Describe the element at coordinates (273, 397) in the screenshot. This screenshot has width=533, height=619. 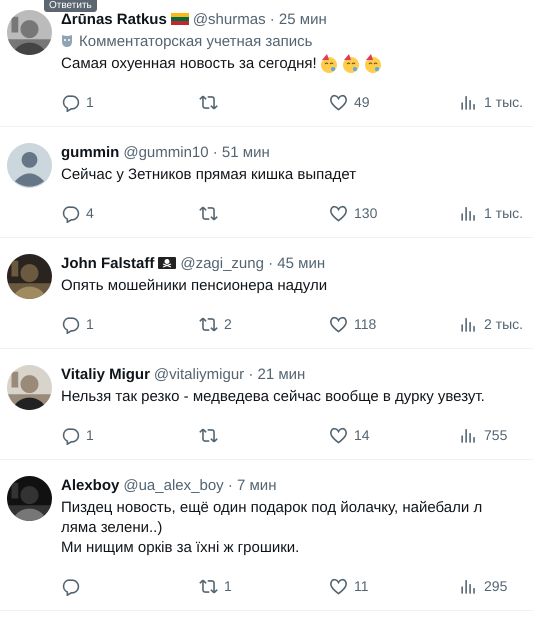
I see `reply-text: Нельзя так резко - медведева сейчас вообще в дурку увезут.` at that location.